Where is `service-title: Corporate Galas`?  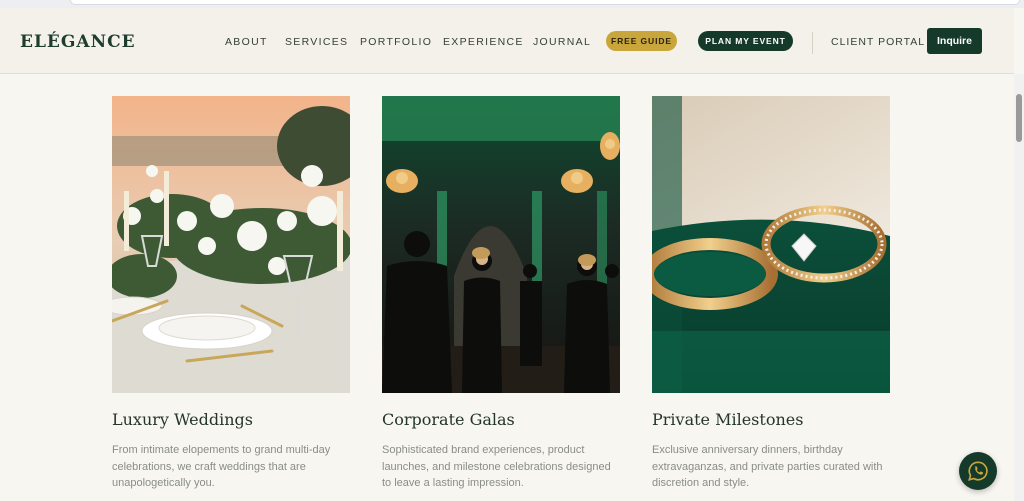
service-title: Corporate Galas is located at coordinates (448, 419).